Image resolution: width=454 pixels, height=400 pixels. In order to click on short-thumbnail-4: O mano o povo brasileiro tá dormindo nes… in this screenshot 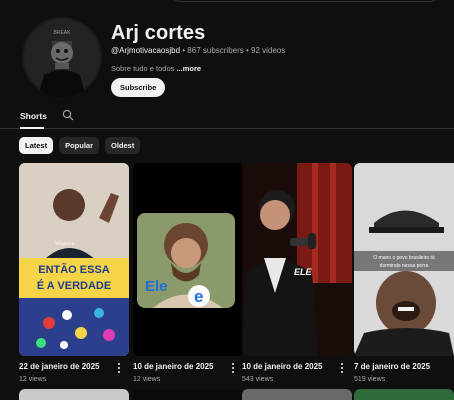, I will do `click(404, 259)`.